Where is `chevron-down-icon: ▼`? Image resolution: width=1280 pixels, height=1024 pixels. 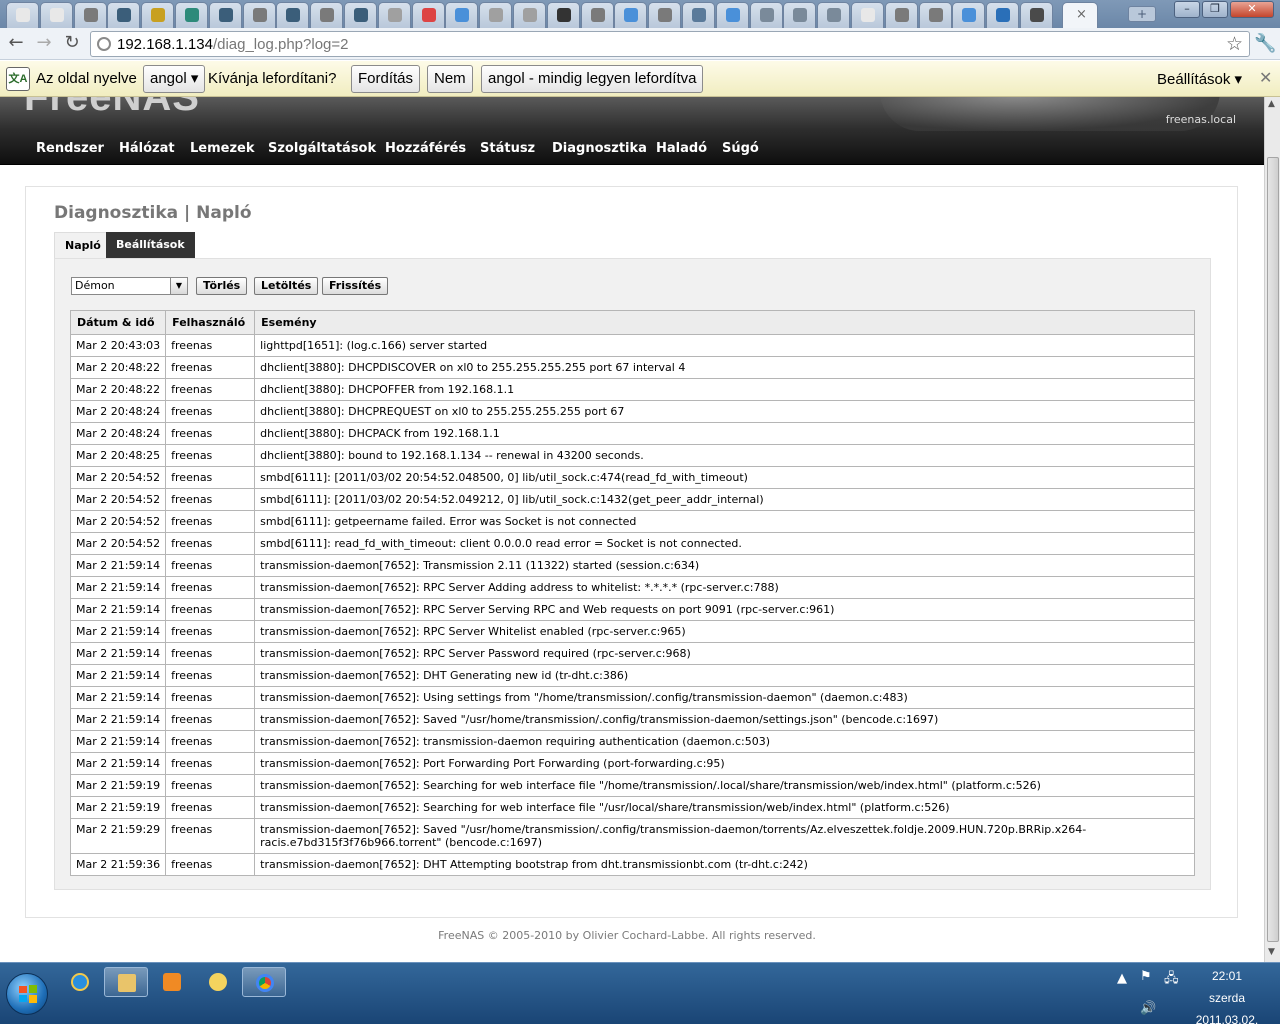
chevron-down-icon: ▼ is located at coordinates (178, 286).